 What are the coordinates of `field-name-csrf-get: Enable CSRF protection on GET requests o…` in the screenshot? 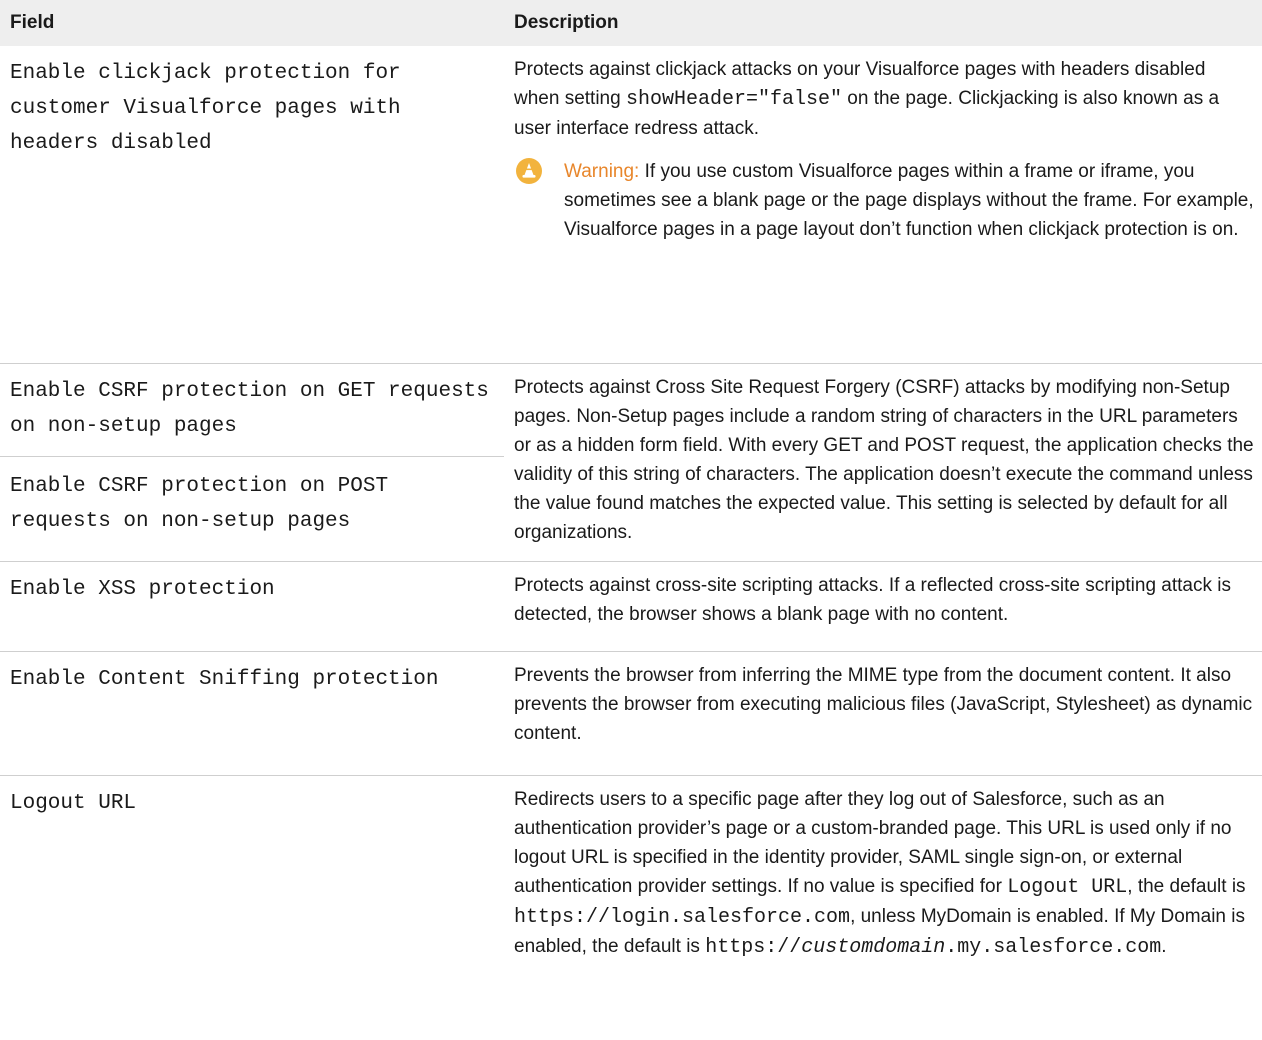 It's located at (256, 409).